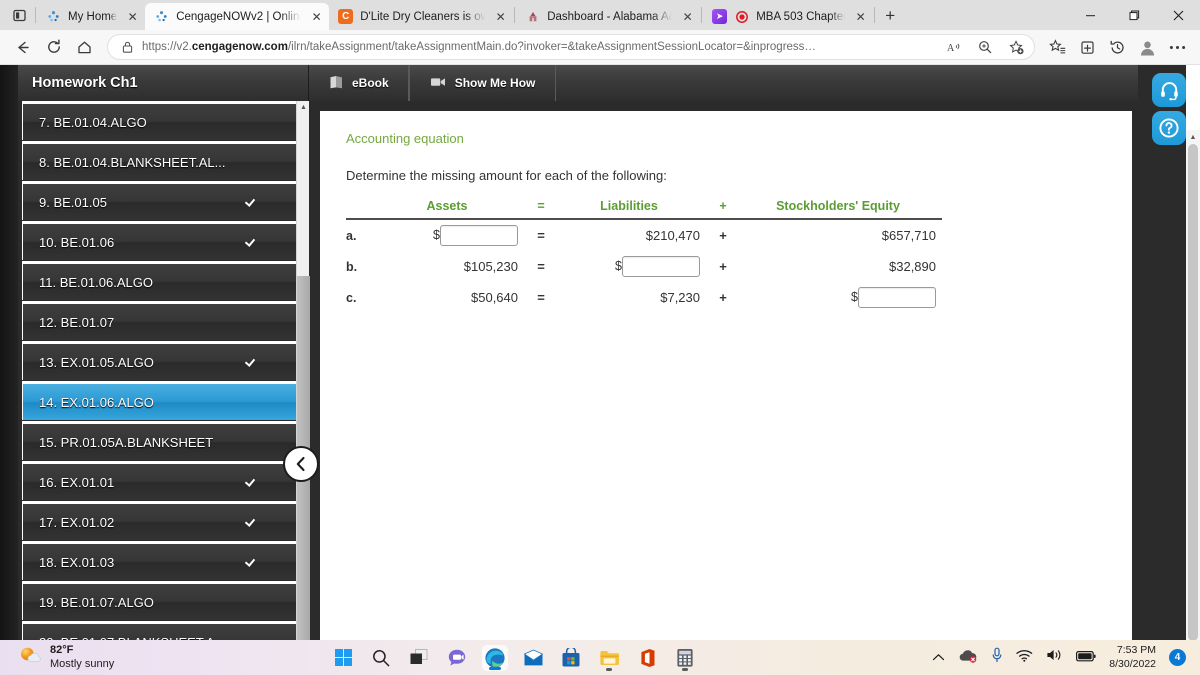  Describe the element at coordinates (84, 47) in the screenshot. I see `home-icon` at that location.